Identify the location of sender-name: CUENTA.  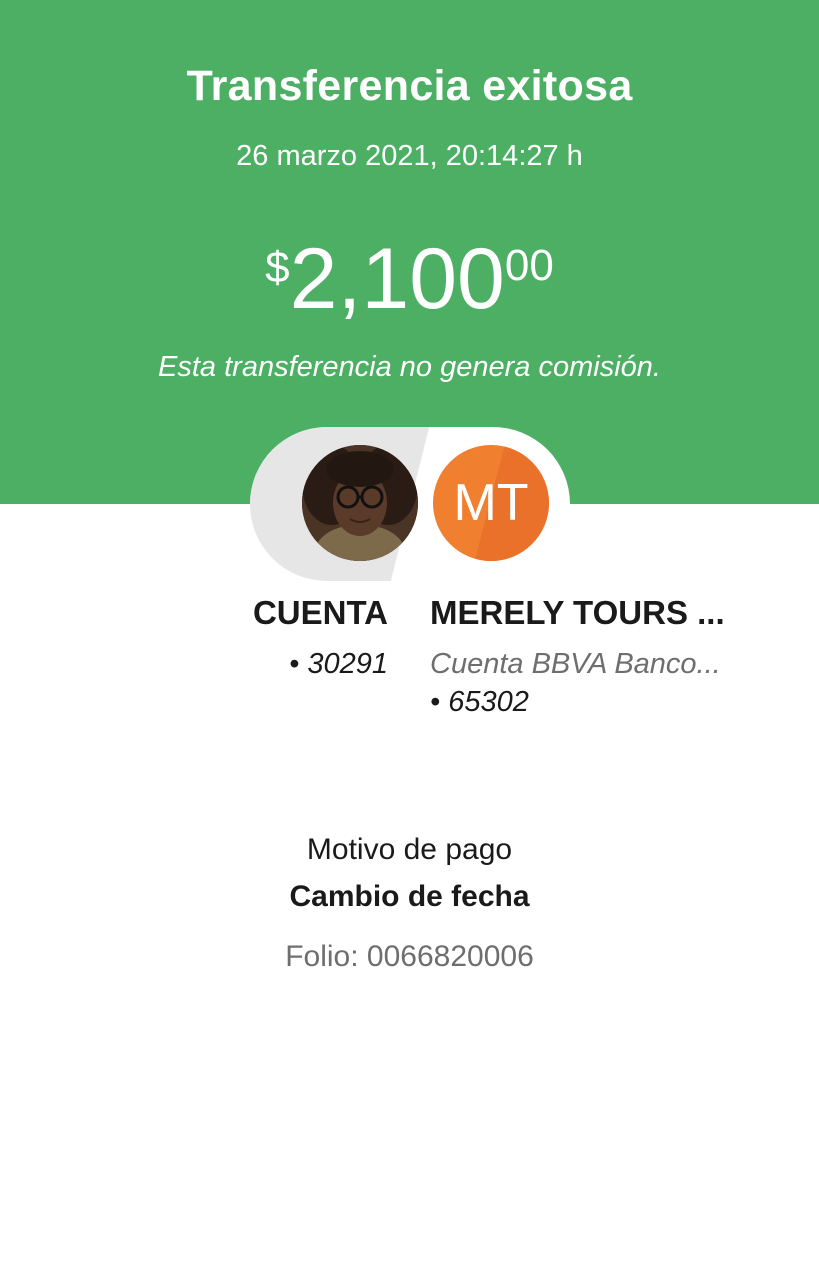
(320, 612).